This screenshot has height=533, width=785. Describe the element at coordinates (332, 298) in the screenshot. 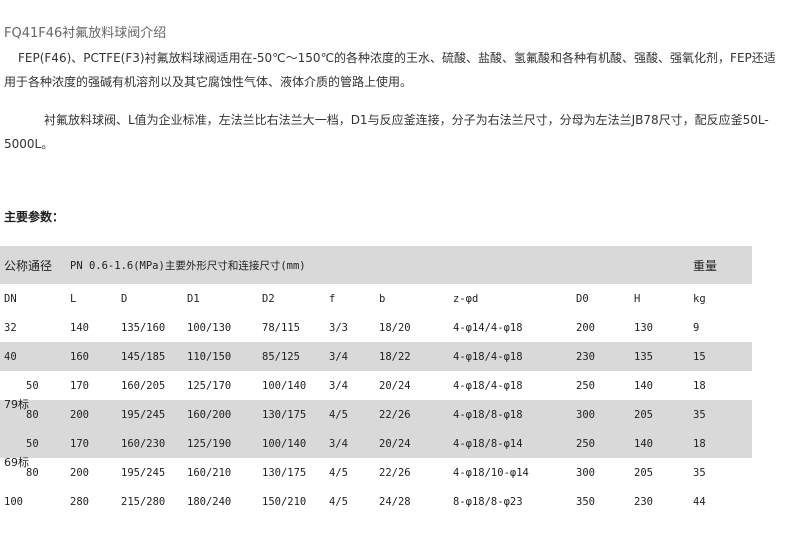

I see `unit-cell: f` at that location.